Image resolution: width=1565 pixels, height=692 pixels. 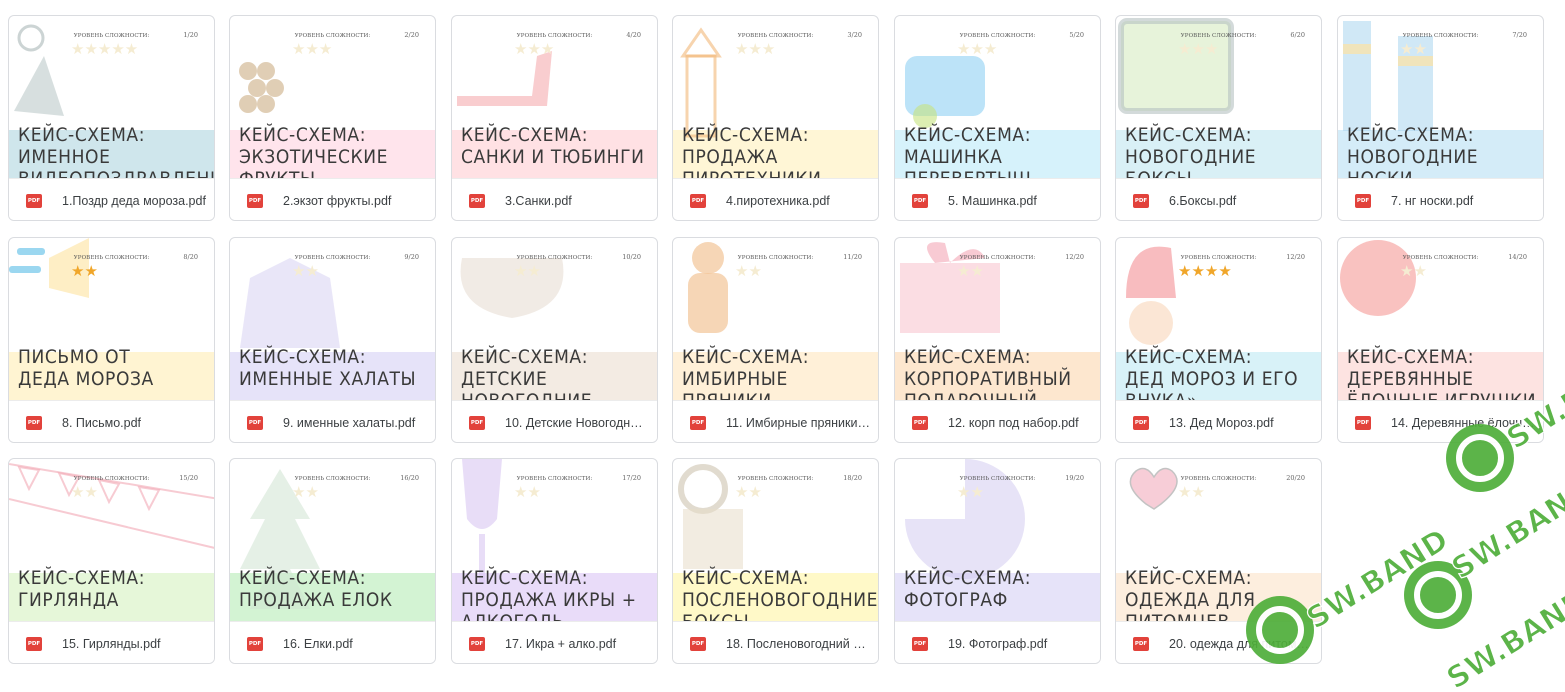 I want to click on file-footer: PDF 15. Гирлянды.pdf, so click(x=111, y=642).